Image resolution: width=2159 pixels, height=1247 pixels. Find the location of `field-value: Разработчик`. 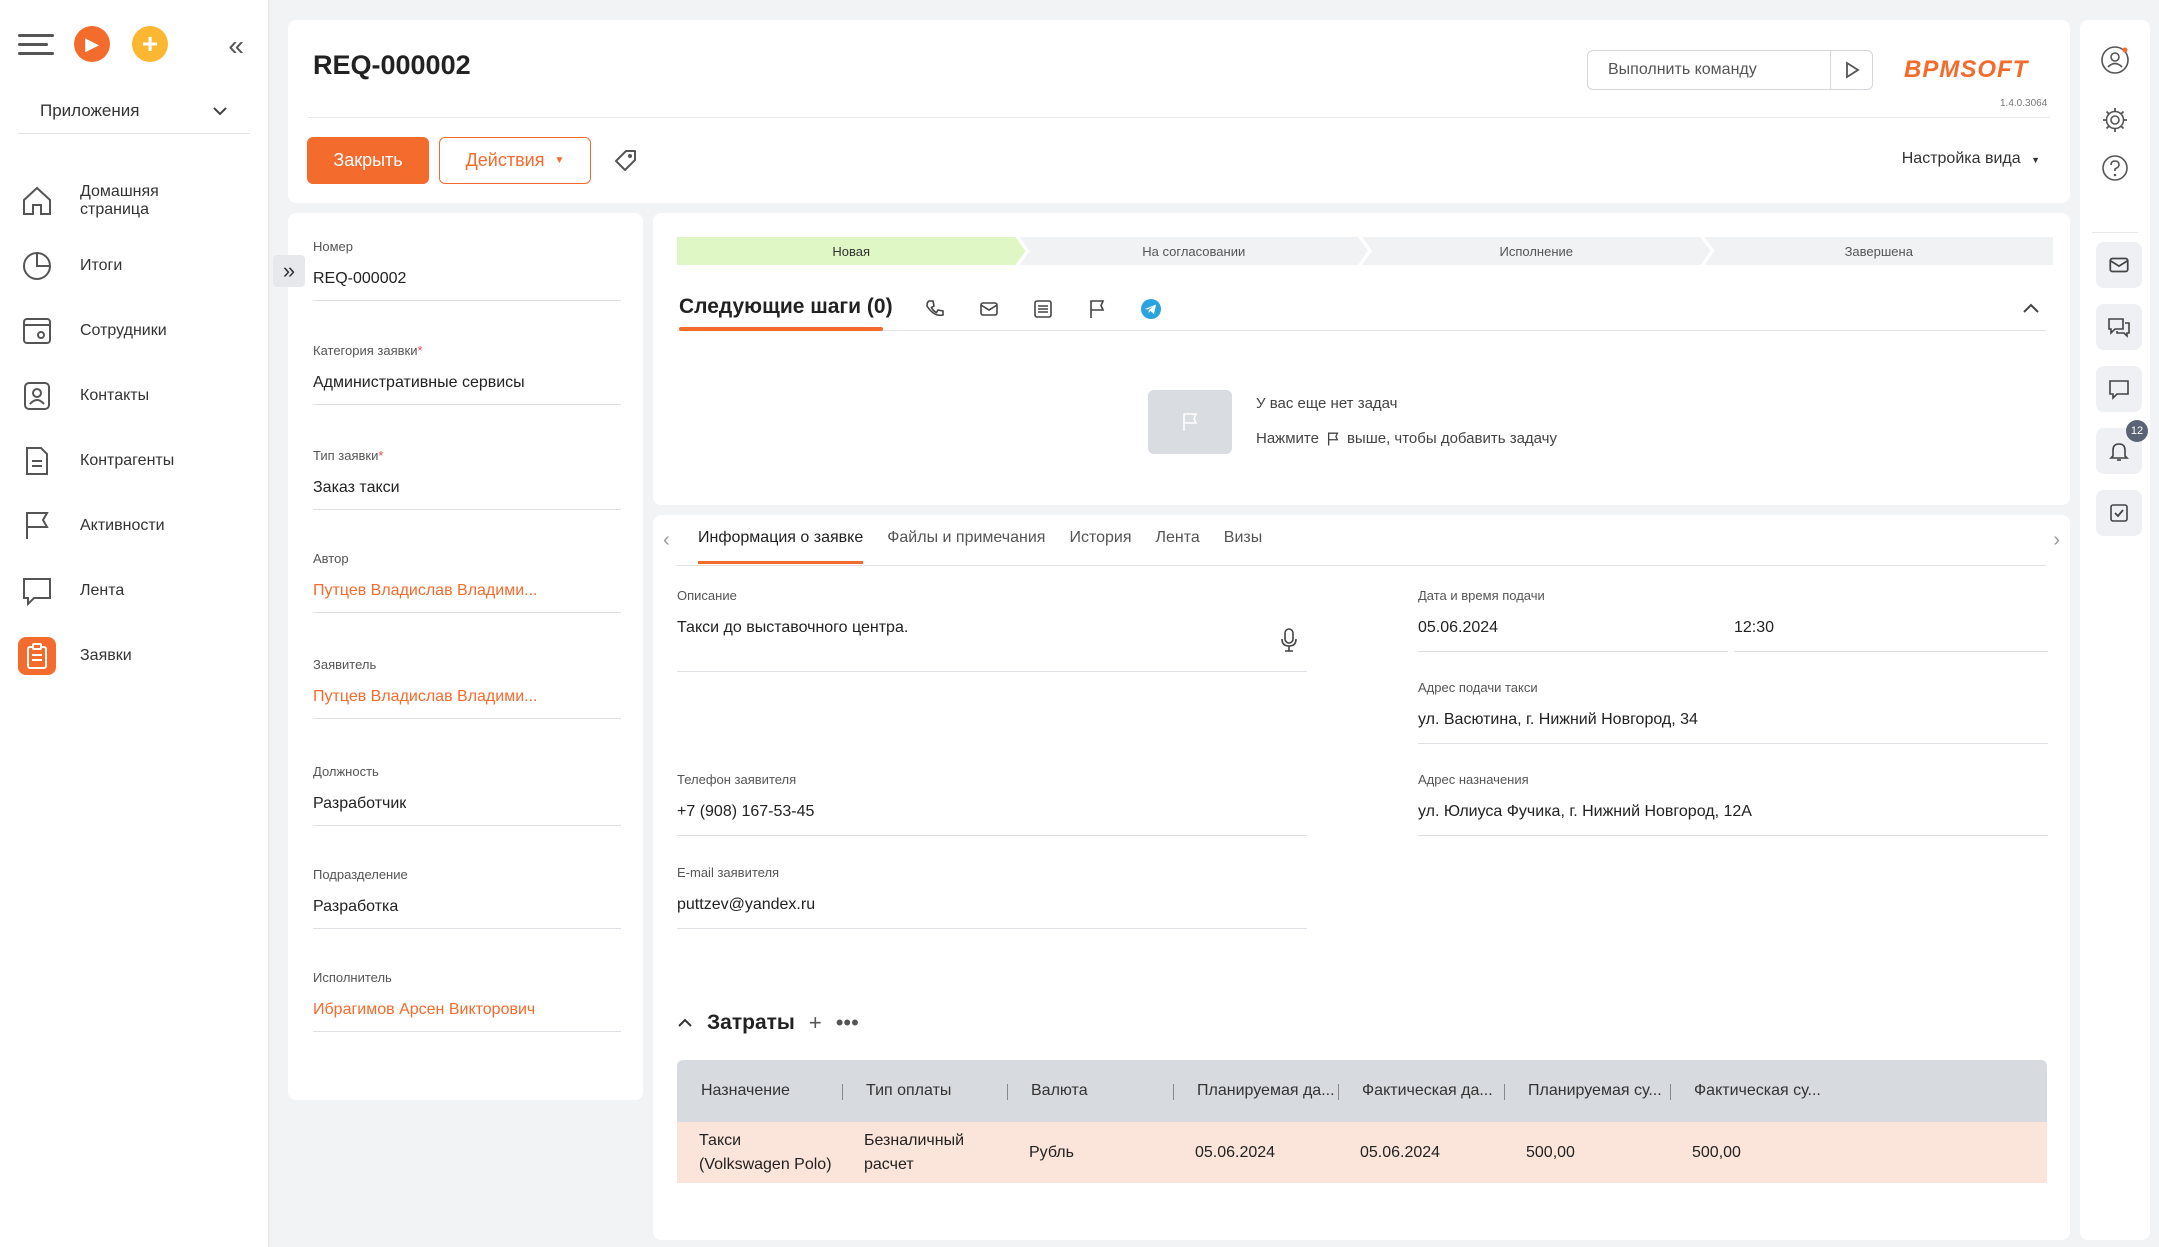

field-value: Разработчик is located at coordinates (467, 810).